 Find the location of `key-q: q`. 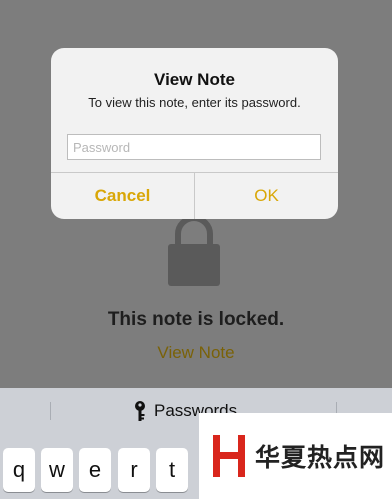

key-q: q is located at coordinates (19, 470).